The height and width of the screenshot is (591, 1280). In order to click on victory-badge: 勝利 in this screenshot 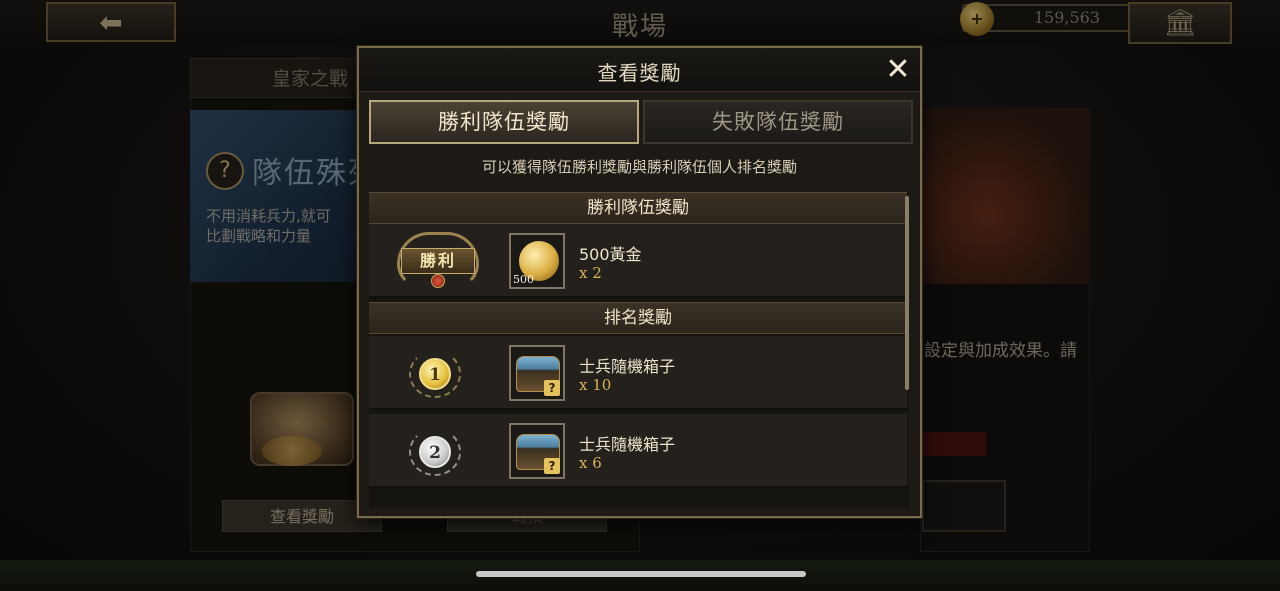, I will do `click(438, 260)`.